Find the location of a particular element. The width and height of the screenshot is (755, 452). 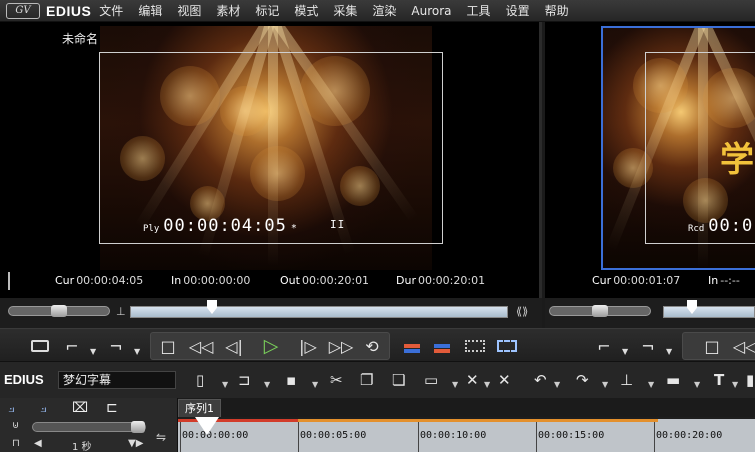

track-volume-knob is located at coordinates (138, 427).